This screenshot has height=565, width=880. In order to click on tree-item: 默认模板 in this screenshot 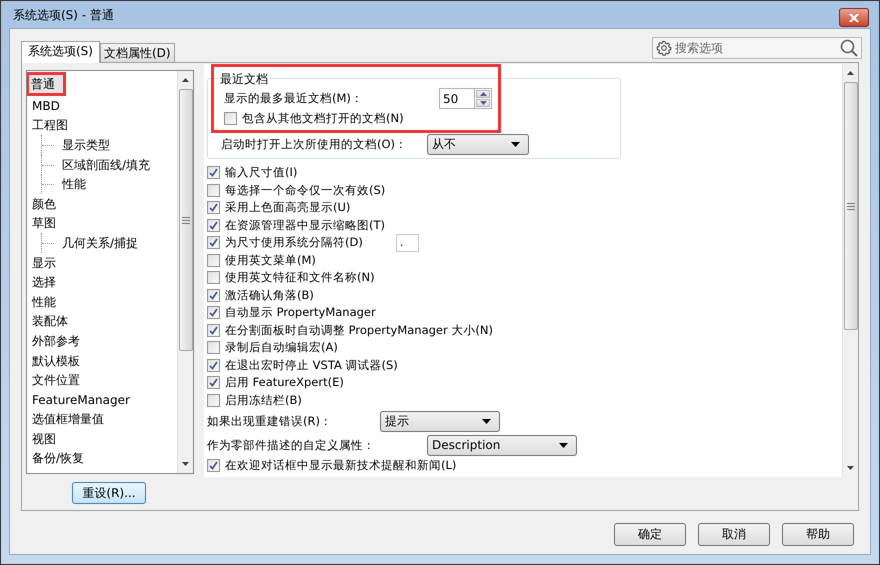, I will do `click(56, 361)`.